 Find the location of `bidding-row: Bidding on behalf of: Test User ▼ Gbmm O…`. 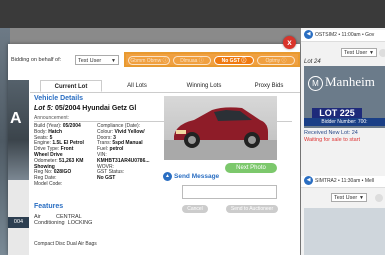

bidding-row: Bidding on behalf of: Test User ▼ Gbmm O… is located at coordinates (154, 60).